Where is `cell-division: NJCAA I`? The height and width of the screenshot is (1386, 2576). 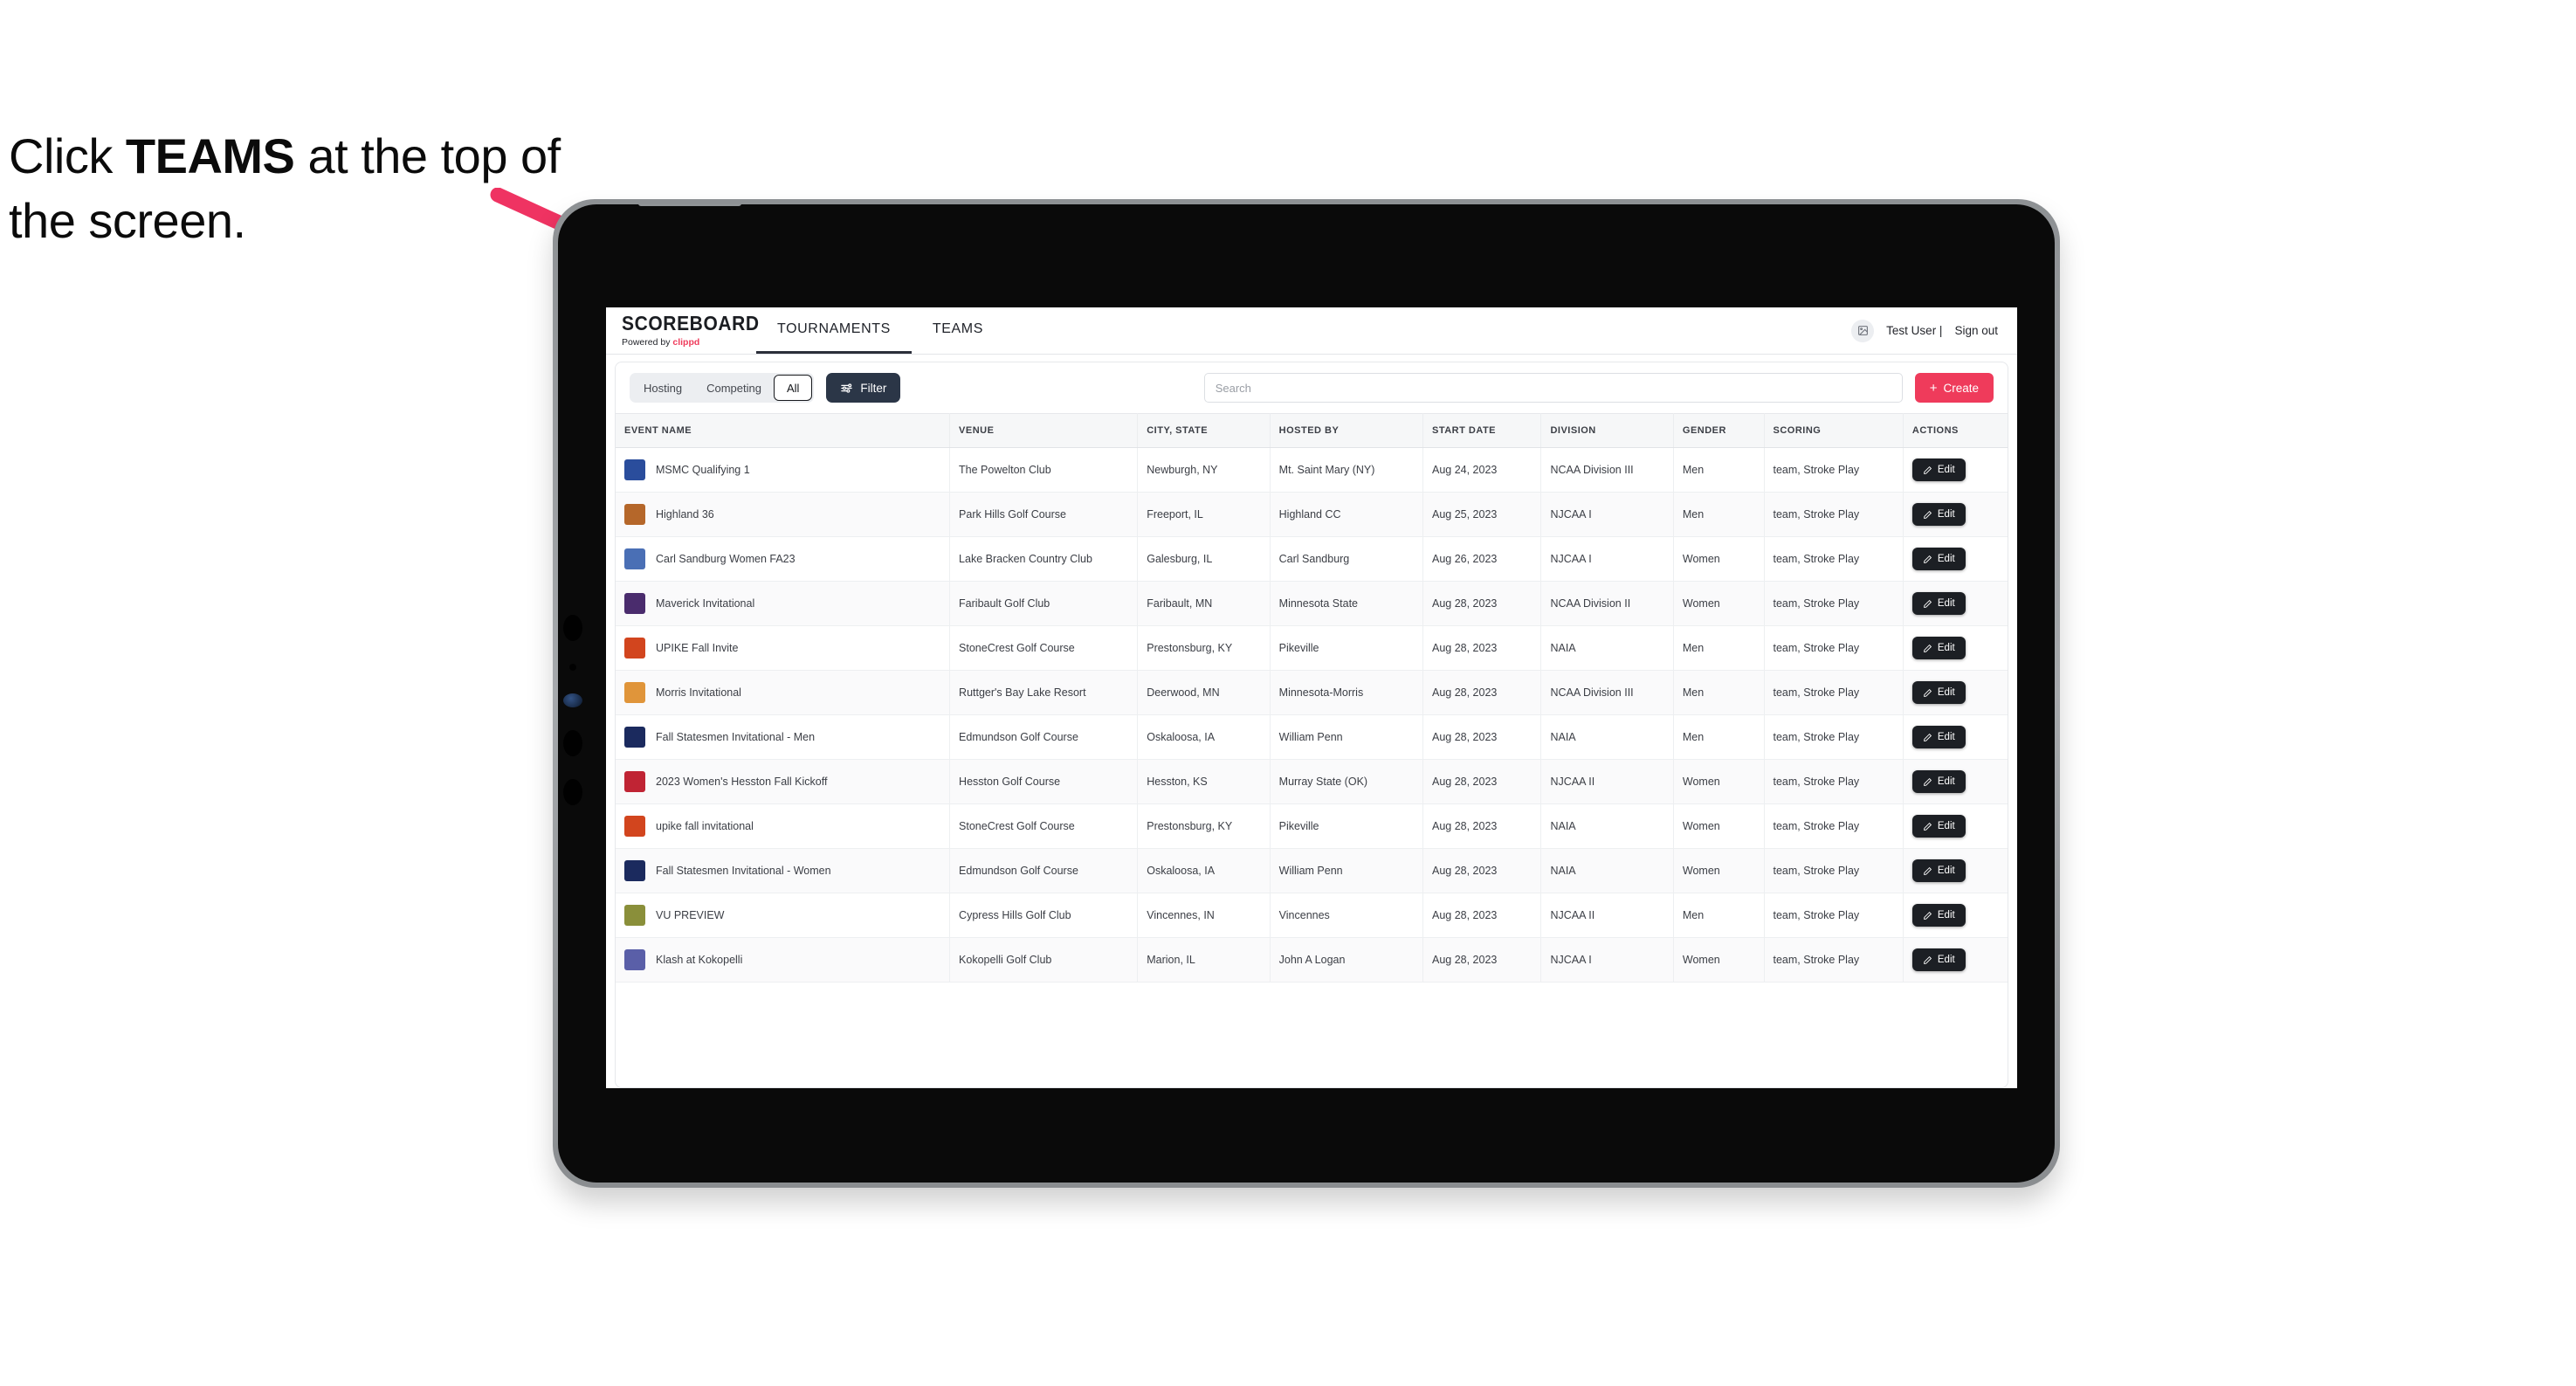 cell-division: NJCAA I is located at coordinates (1607, 559).